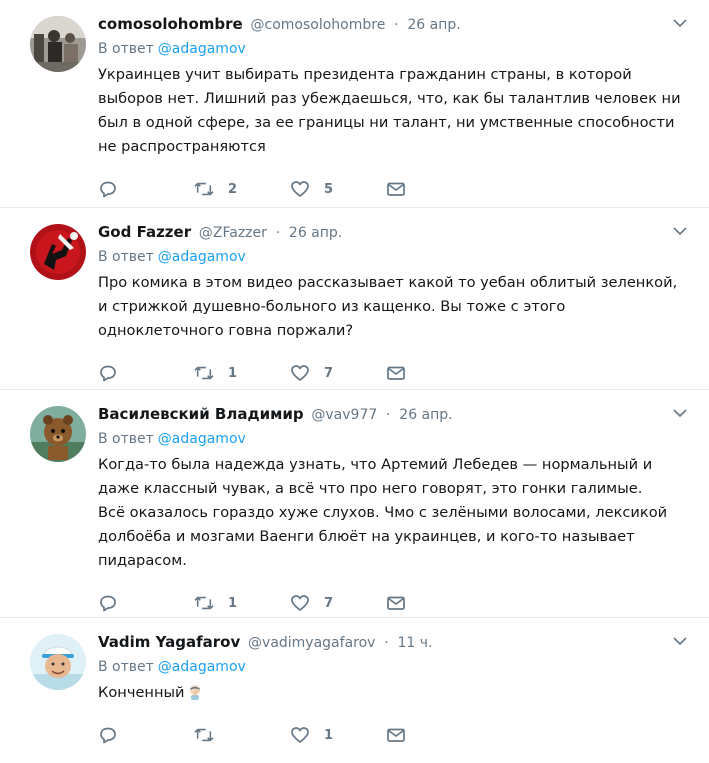 This screenshot has width=709, height=763. I want to click on author-username: @vadimyagafarov, so click(311, 643).